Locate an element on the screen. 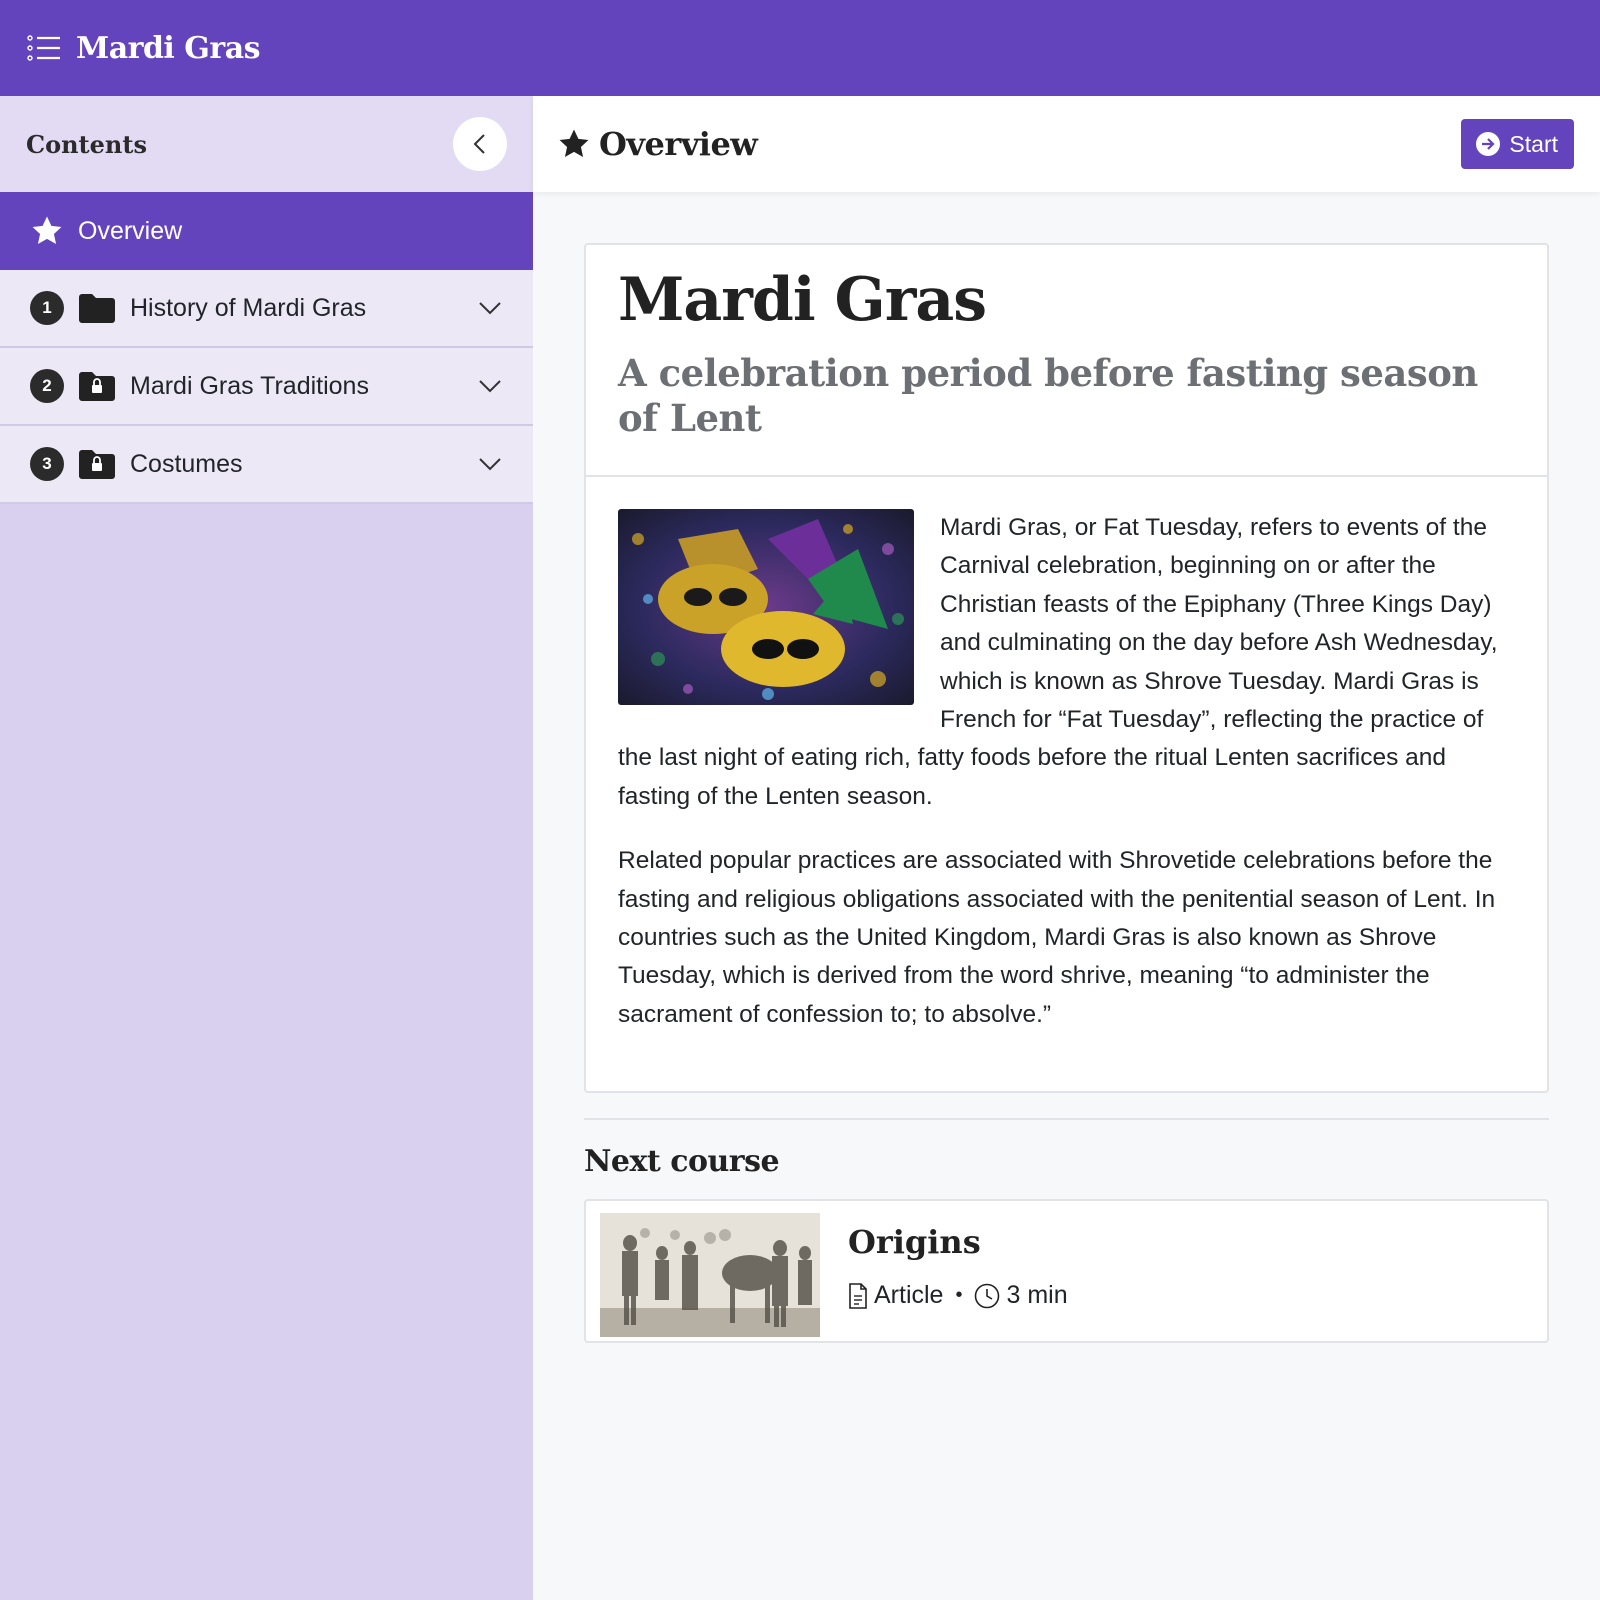  start-button-label: Start is located at coordinates (1533, 143).